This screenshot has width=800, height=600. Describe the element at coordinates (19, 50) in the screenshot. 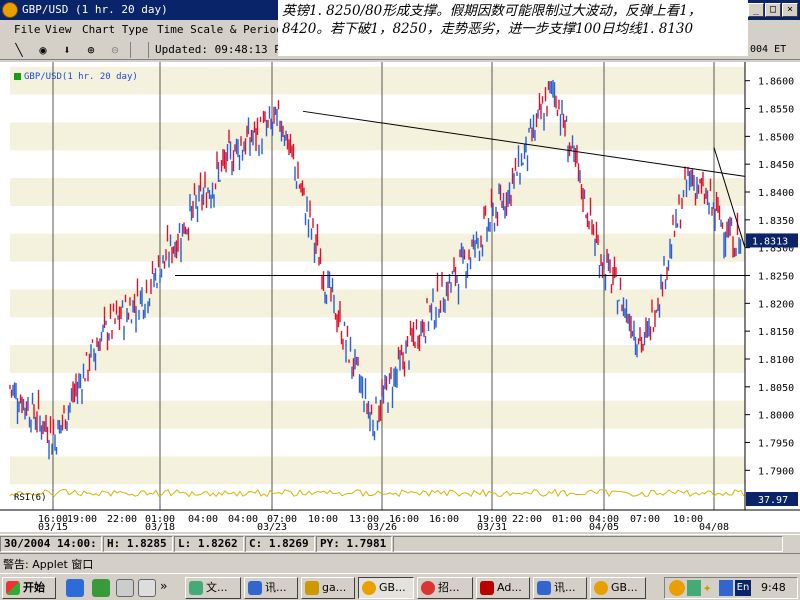

I see `draw-line-icon: ╲` at that location.